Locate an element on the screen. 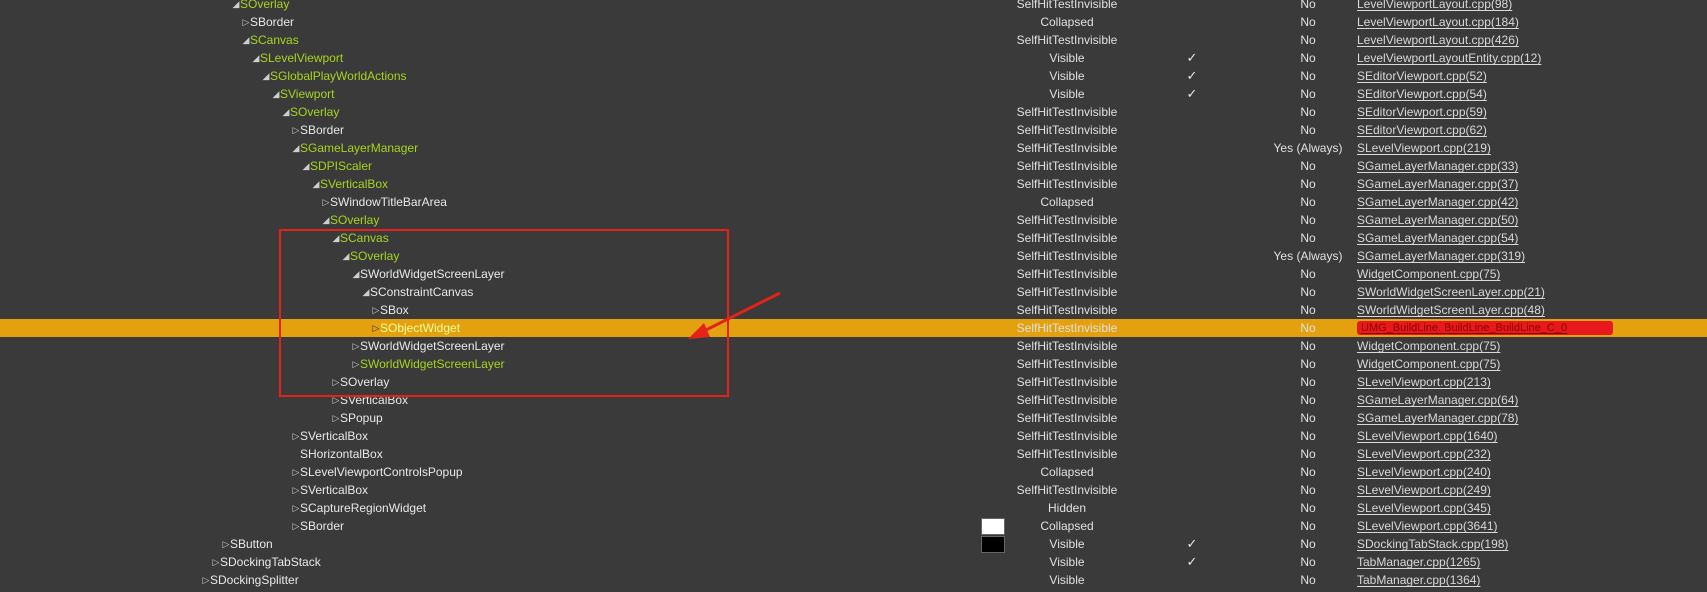  source-link: SLevelViewport.cpp(213) is located at coordinates (1424, 382).